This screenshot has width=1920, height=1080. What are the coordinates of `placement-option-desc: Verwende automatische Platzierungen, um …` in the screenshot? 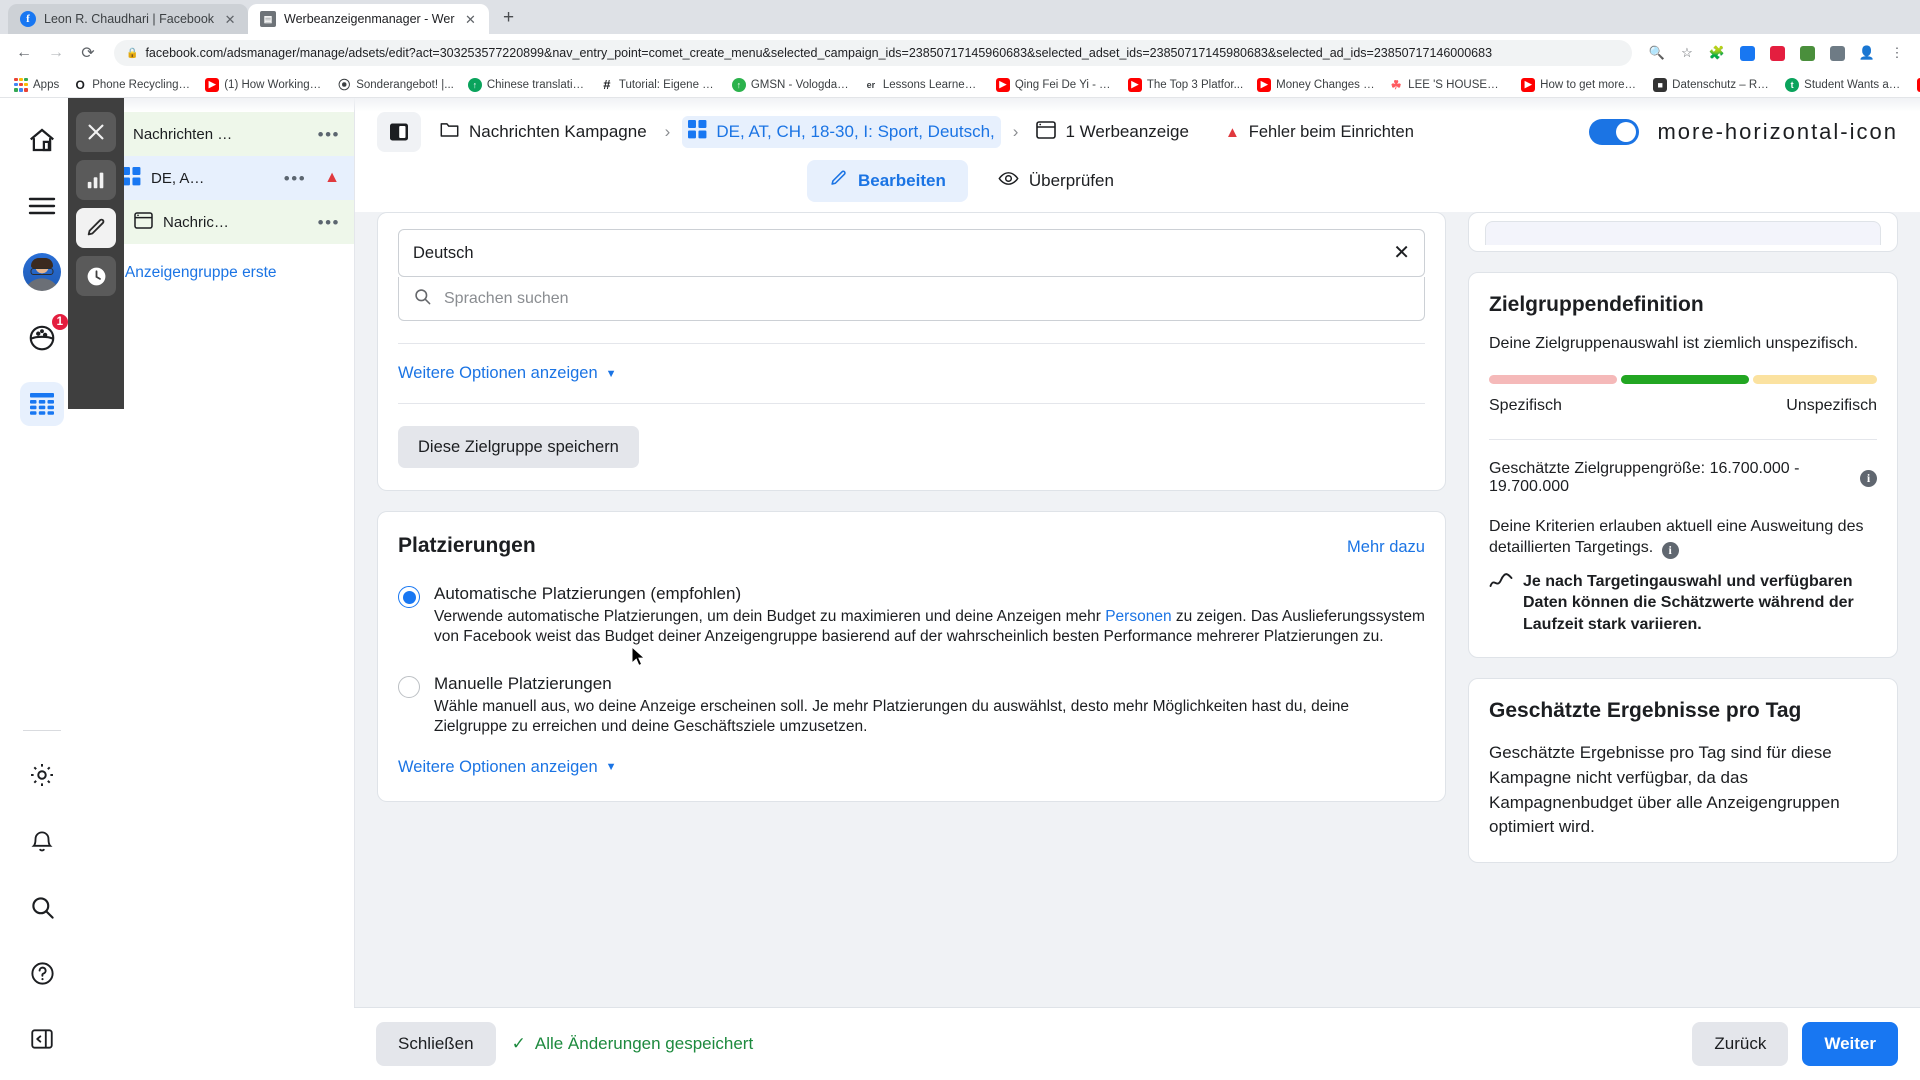 It's located at (929, 627).